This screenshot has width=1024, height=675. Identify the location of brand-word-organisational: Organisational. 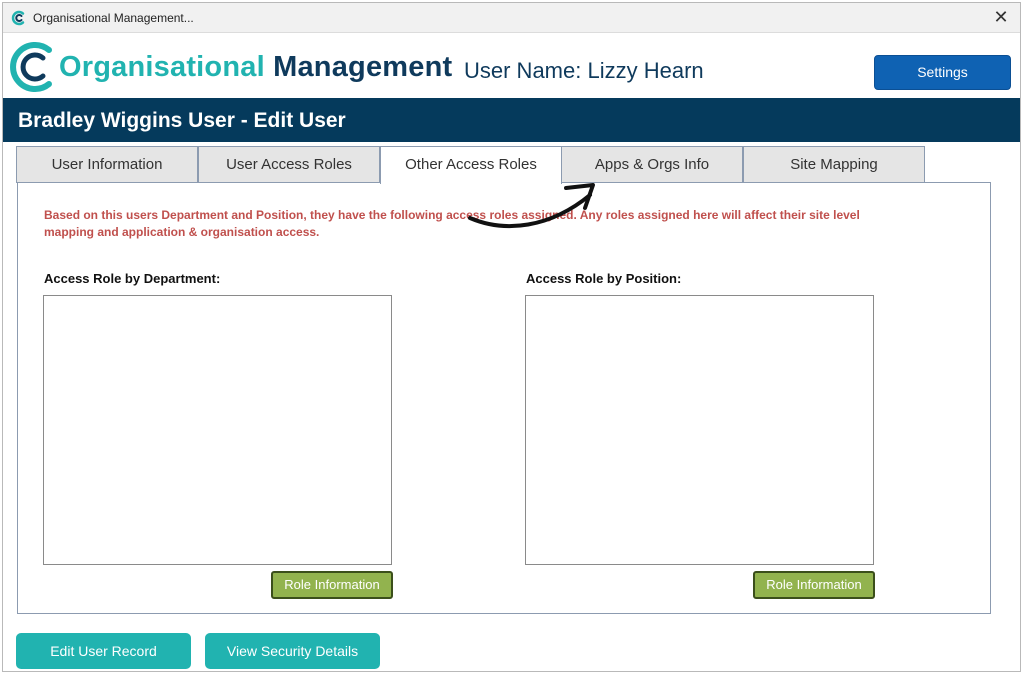
(162, 67).